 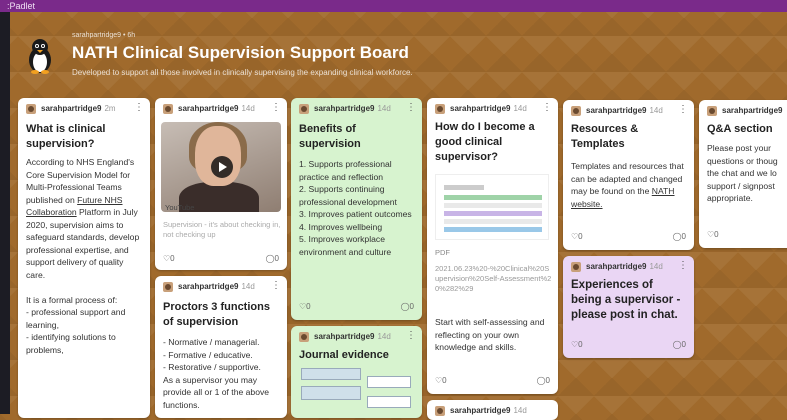 I want to click on pdf-thumbnail, so click(x=492, y=207).